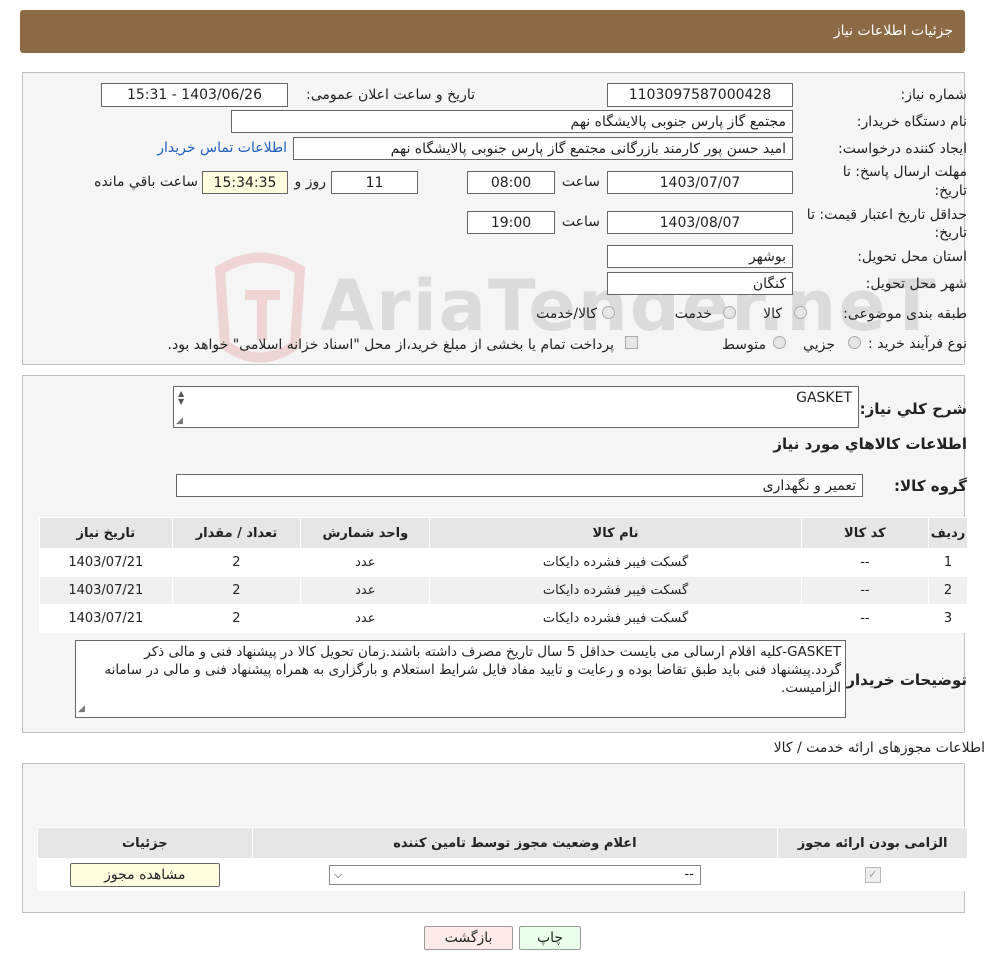  What do you see at coordinates (580, 182) in the screenshot?
I see `deadline-time-label: ساعت` at bounding box center [580, 182].